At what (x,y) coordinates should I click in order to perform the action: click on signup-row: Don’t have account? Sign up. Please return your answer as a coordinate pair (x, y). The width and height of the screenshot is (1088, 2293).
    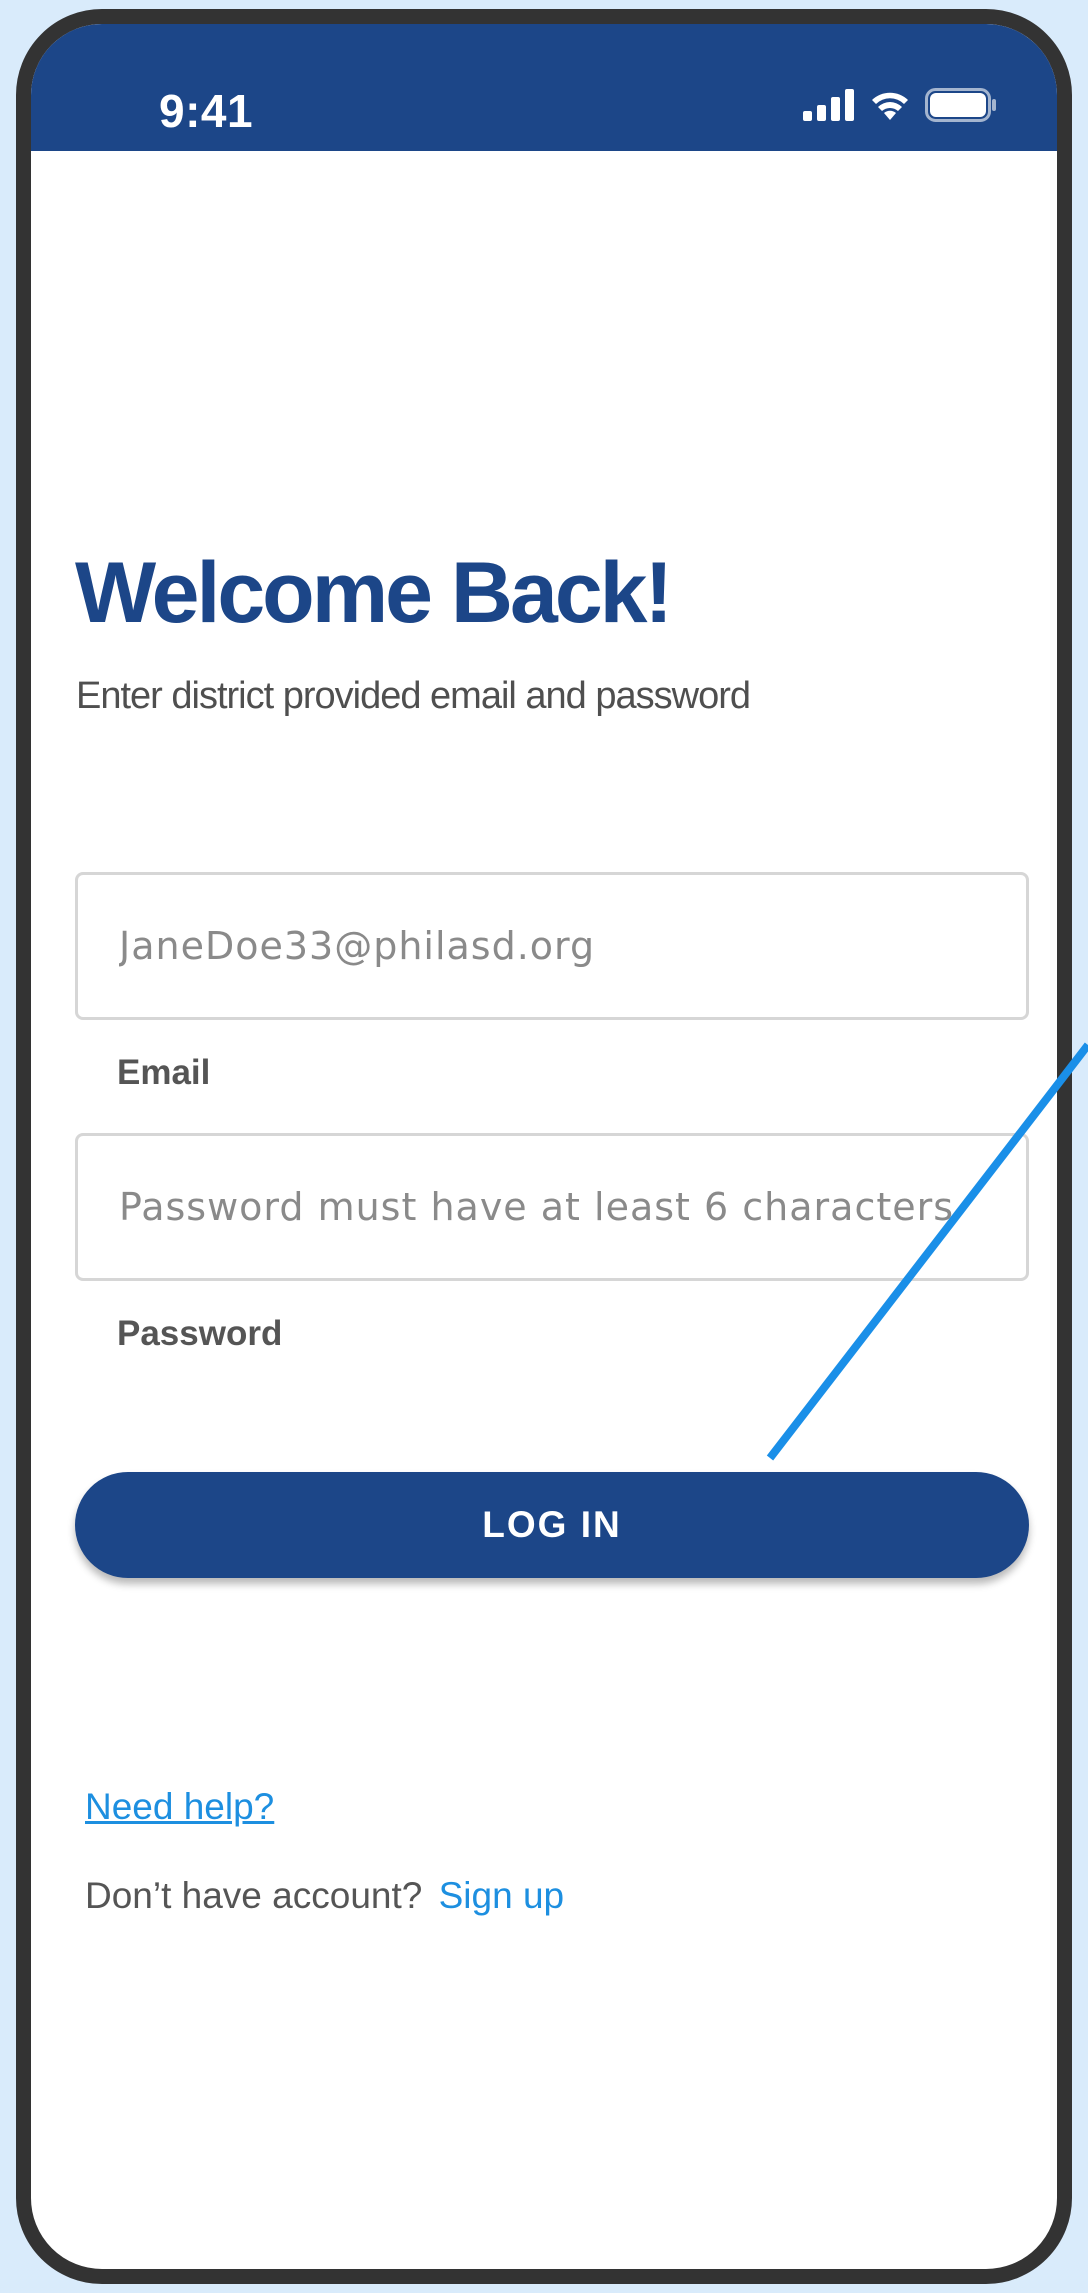
    Looking at the image, I should click on (324, 1896).